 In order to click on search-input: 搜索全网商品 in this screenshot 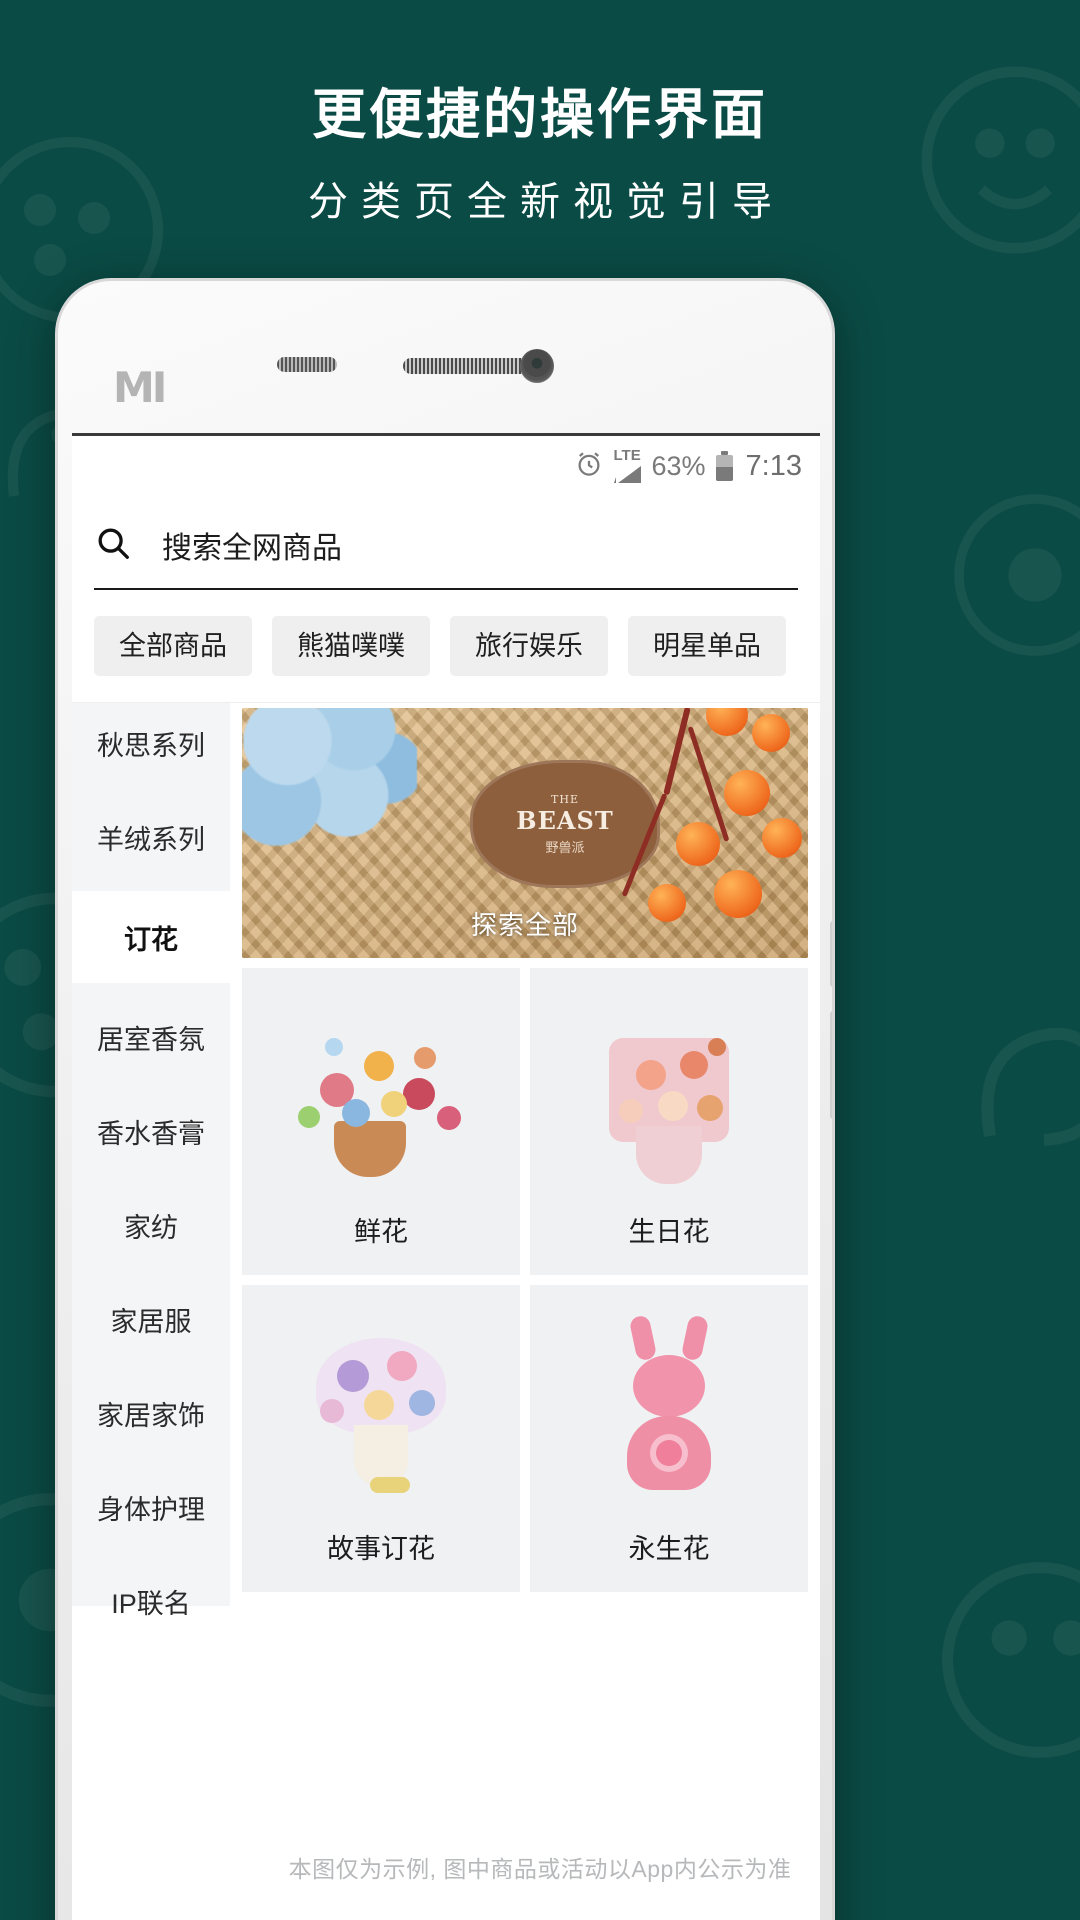, I will do `click(252, 545)`.